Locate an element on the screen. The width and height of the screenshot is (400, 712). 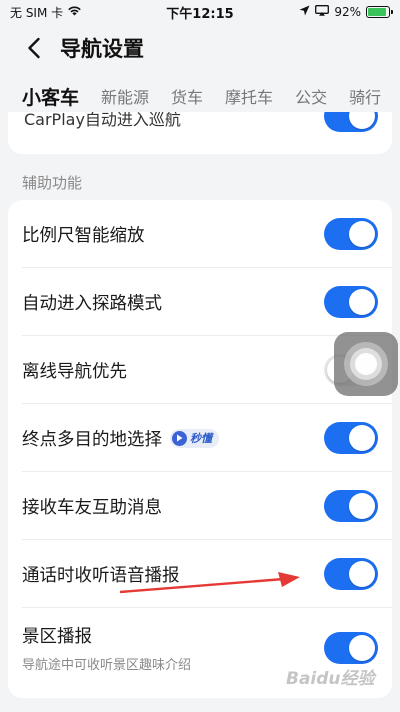
setting-label-wrap: 终点多目的地选择 秒懂 is located at coordinates (120, 438).